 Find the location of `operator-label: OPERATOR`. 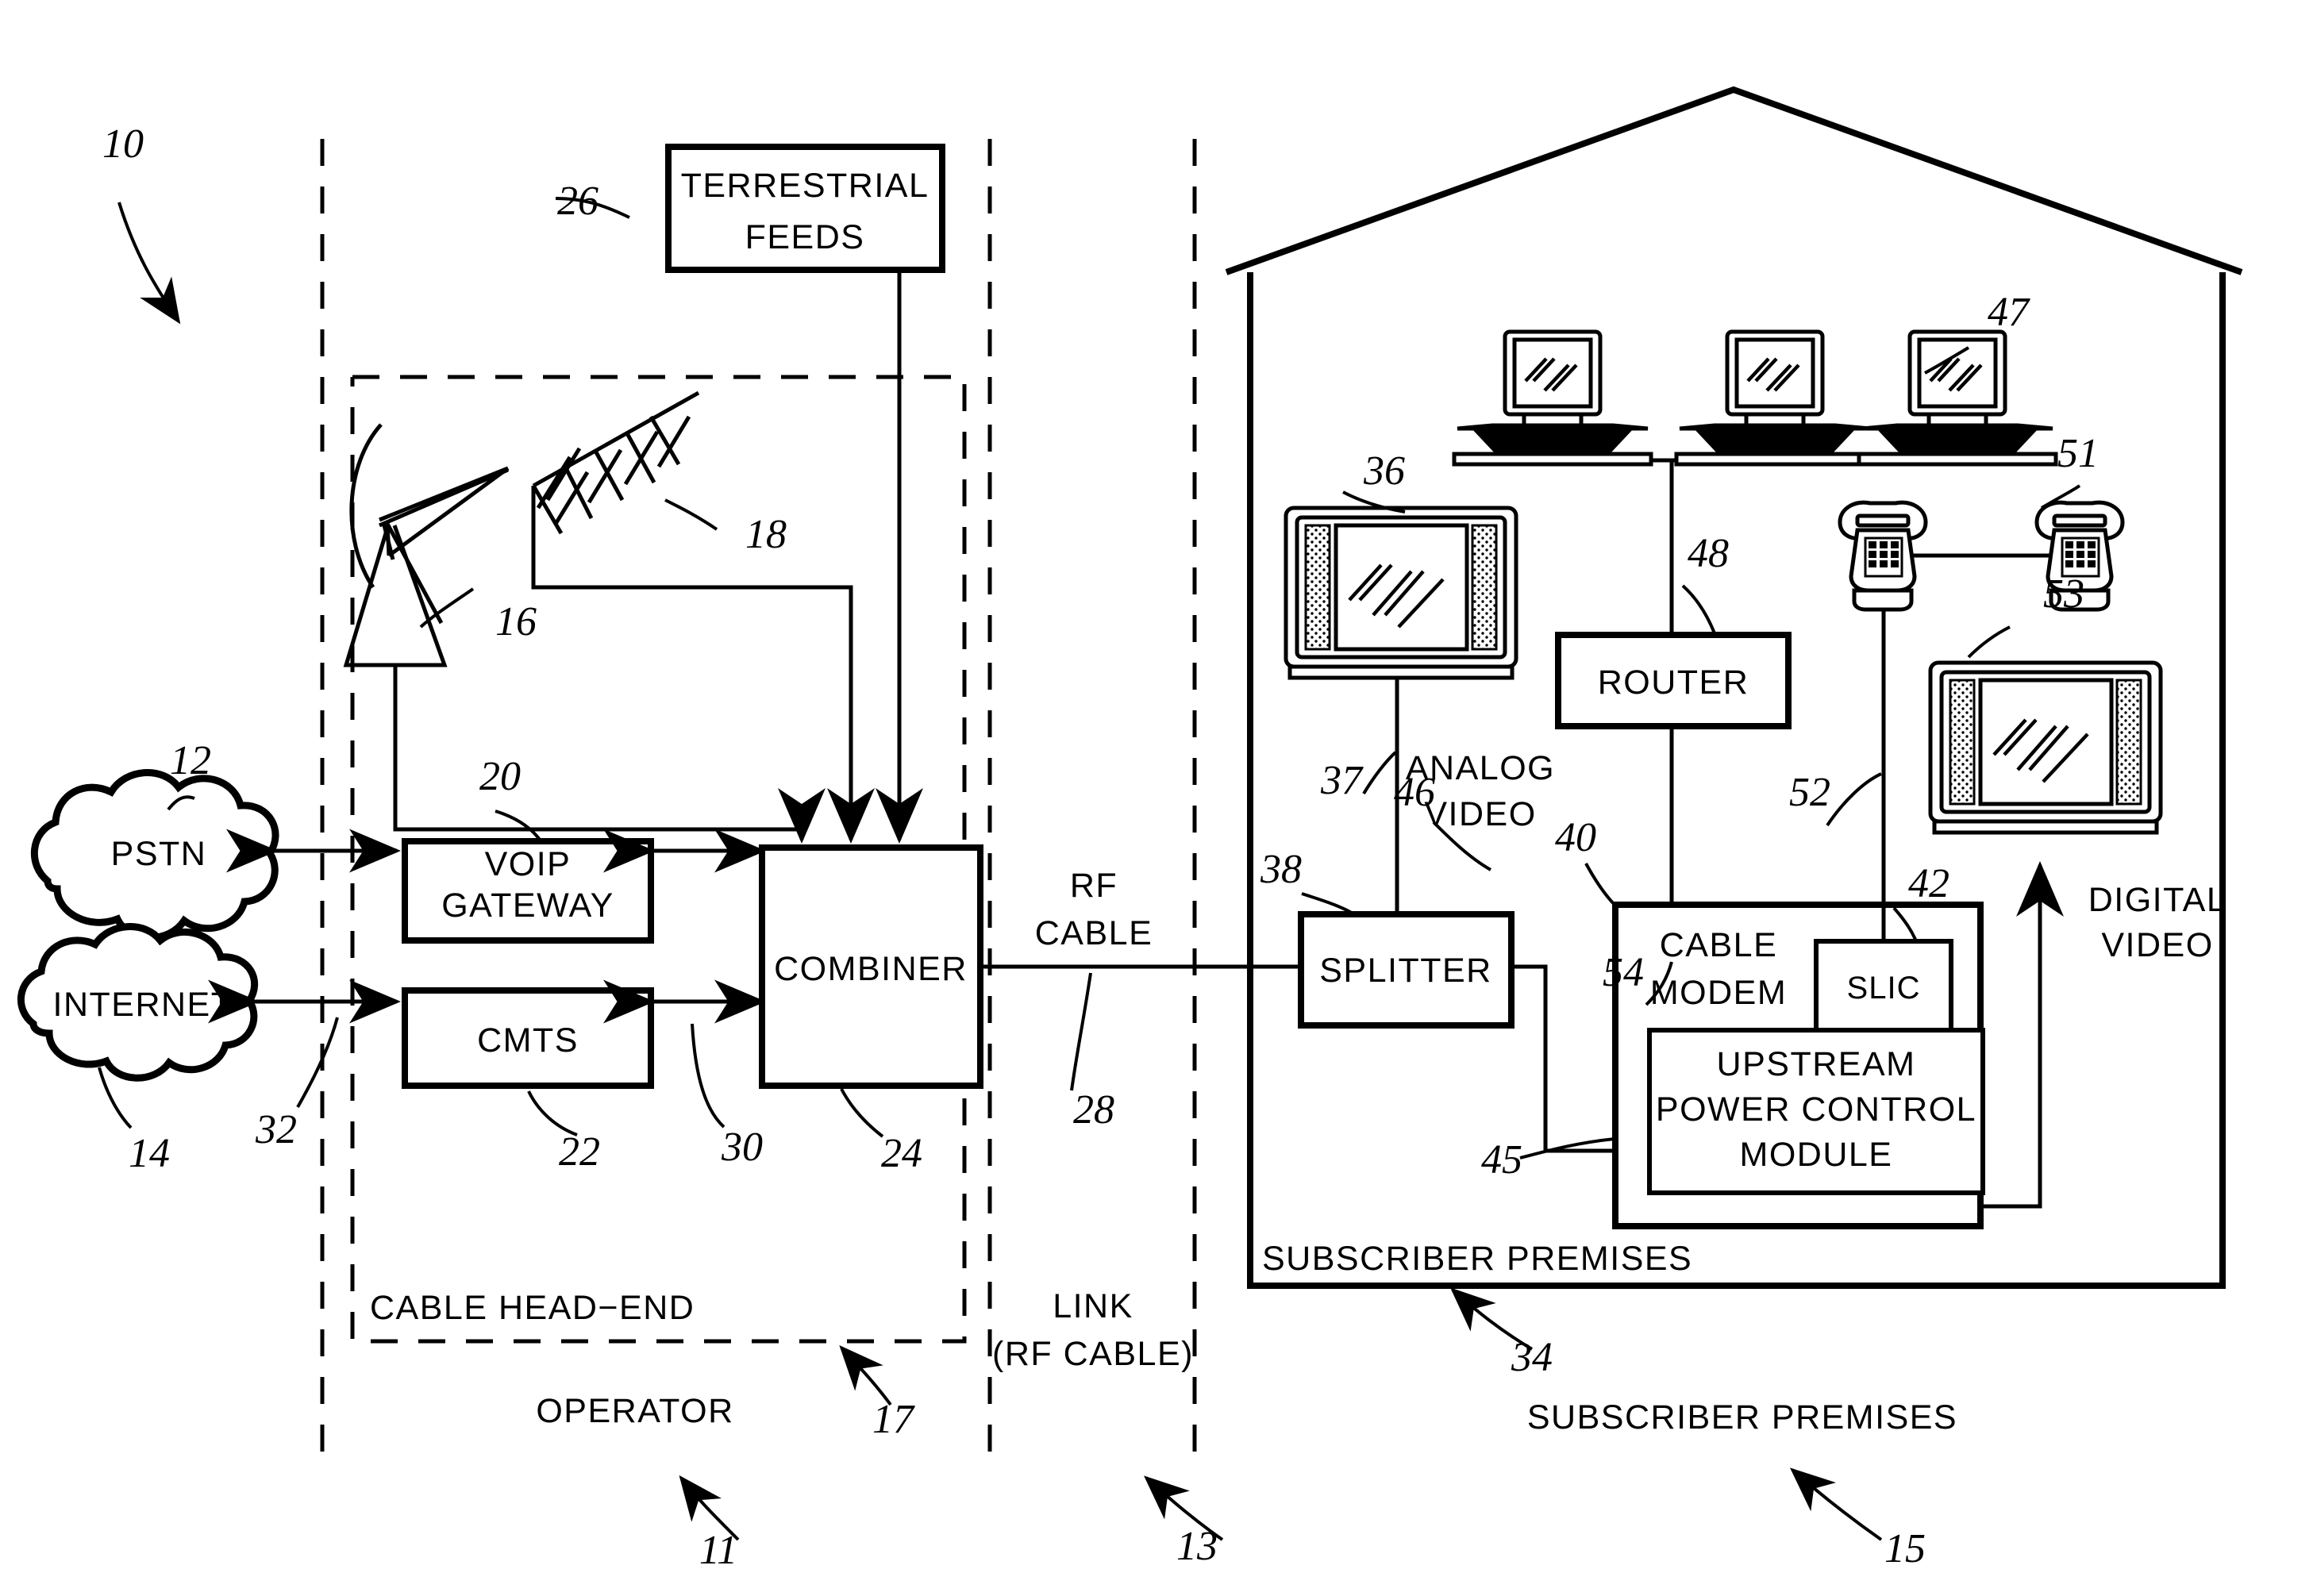

operator-label: OPERATOR is located at coordinates (634, 1411).